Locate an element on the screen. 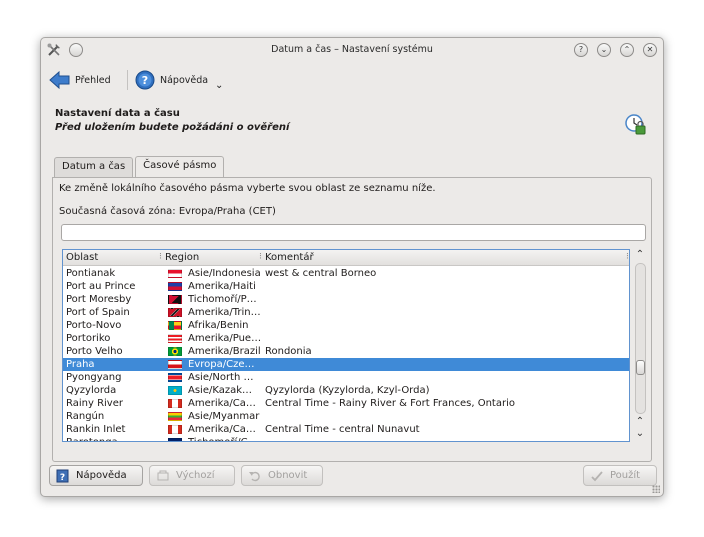  column-header-area: Oblast is located at coordinates (82, 257).